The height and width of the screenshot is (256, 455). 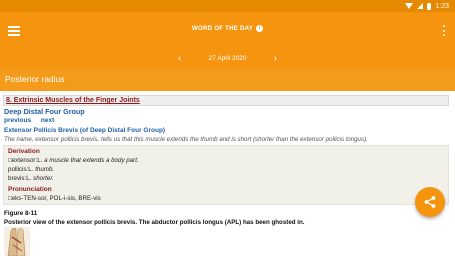 What do you see at coordinates (25, 160) in the screenshot?
I see `derivation-root: □extensor:L.` at bounding box center [25, 160].